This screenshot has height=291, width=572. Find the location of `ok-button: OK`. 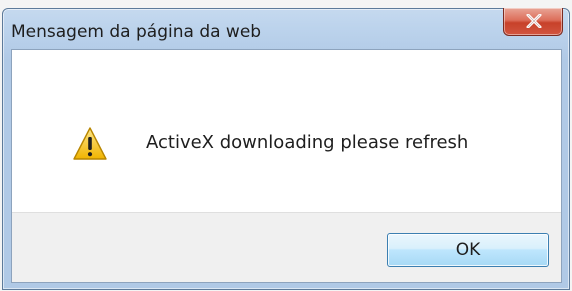

ok-button: OK is located at coordinates (468, 250).